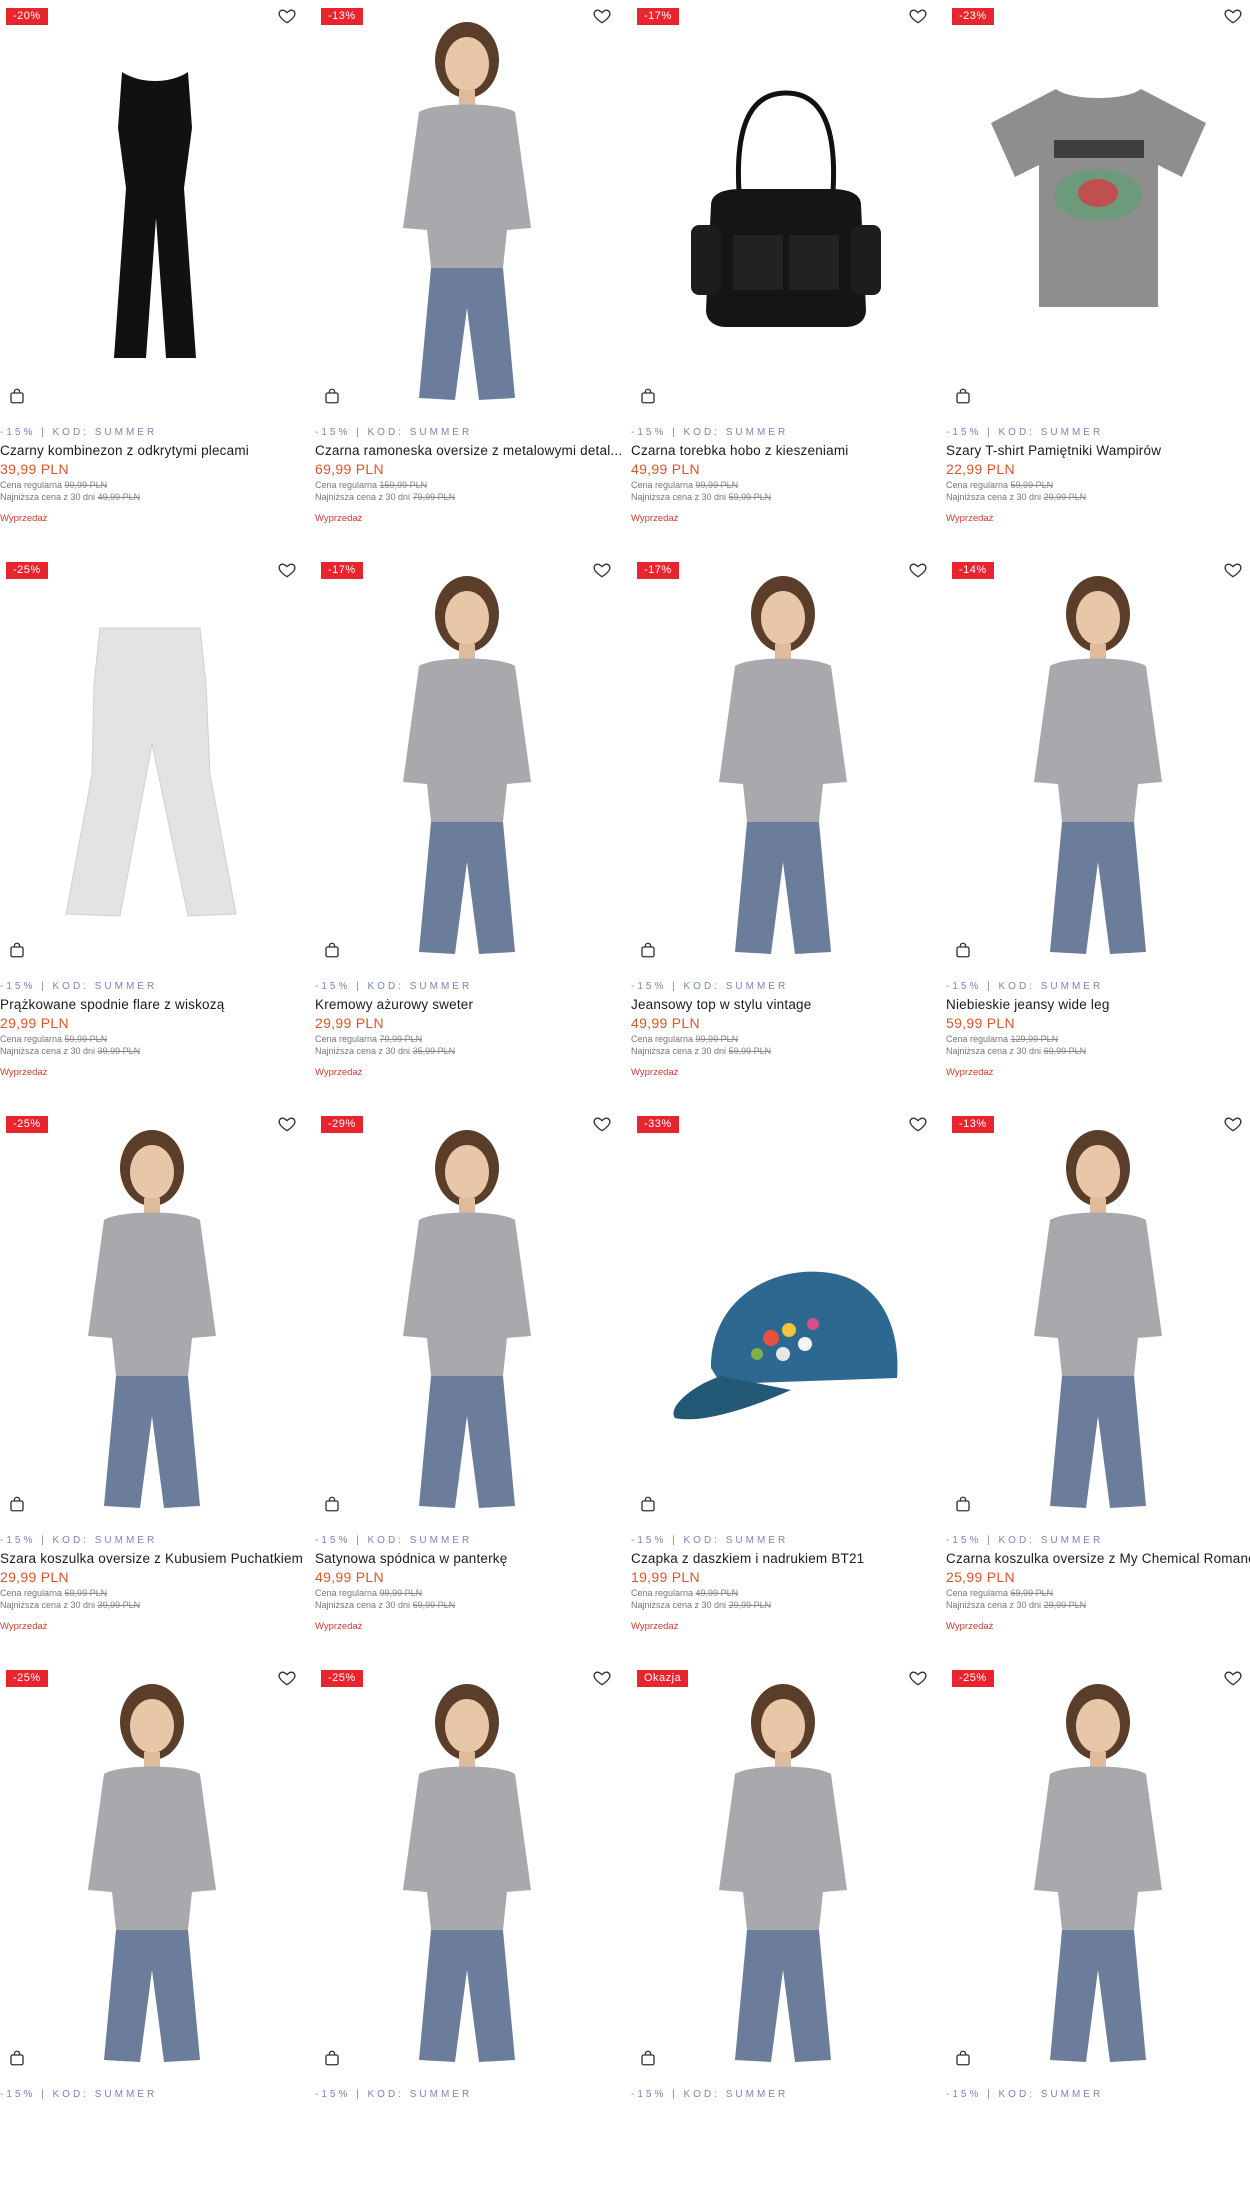  I want to click on regular-price: Cena regularna 79,99 PLN, so click(369, 1039).